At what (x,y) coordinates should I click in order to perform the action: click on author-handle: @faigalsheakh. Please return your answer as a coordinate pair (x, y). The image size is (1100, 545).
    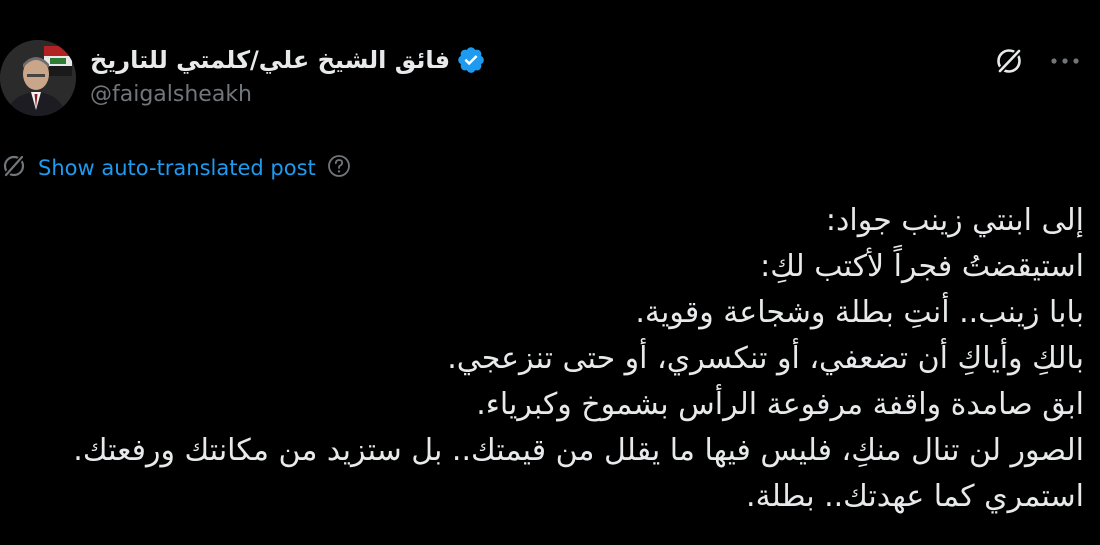
    Looking at the image, I should click on (171, 94).